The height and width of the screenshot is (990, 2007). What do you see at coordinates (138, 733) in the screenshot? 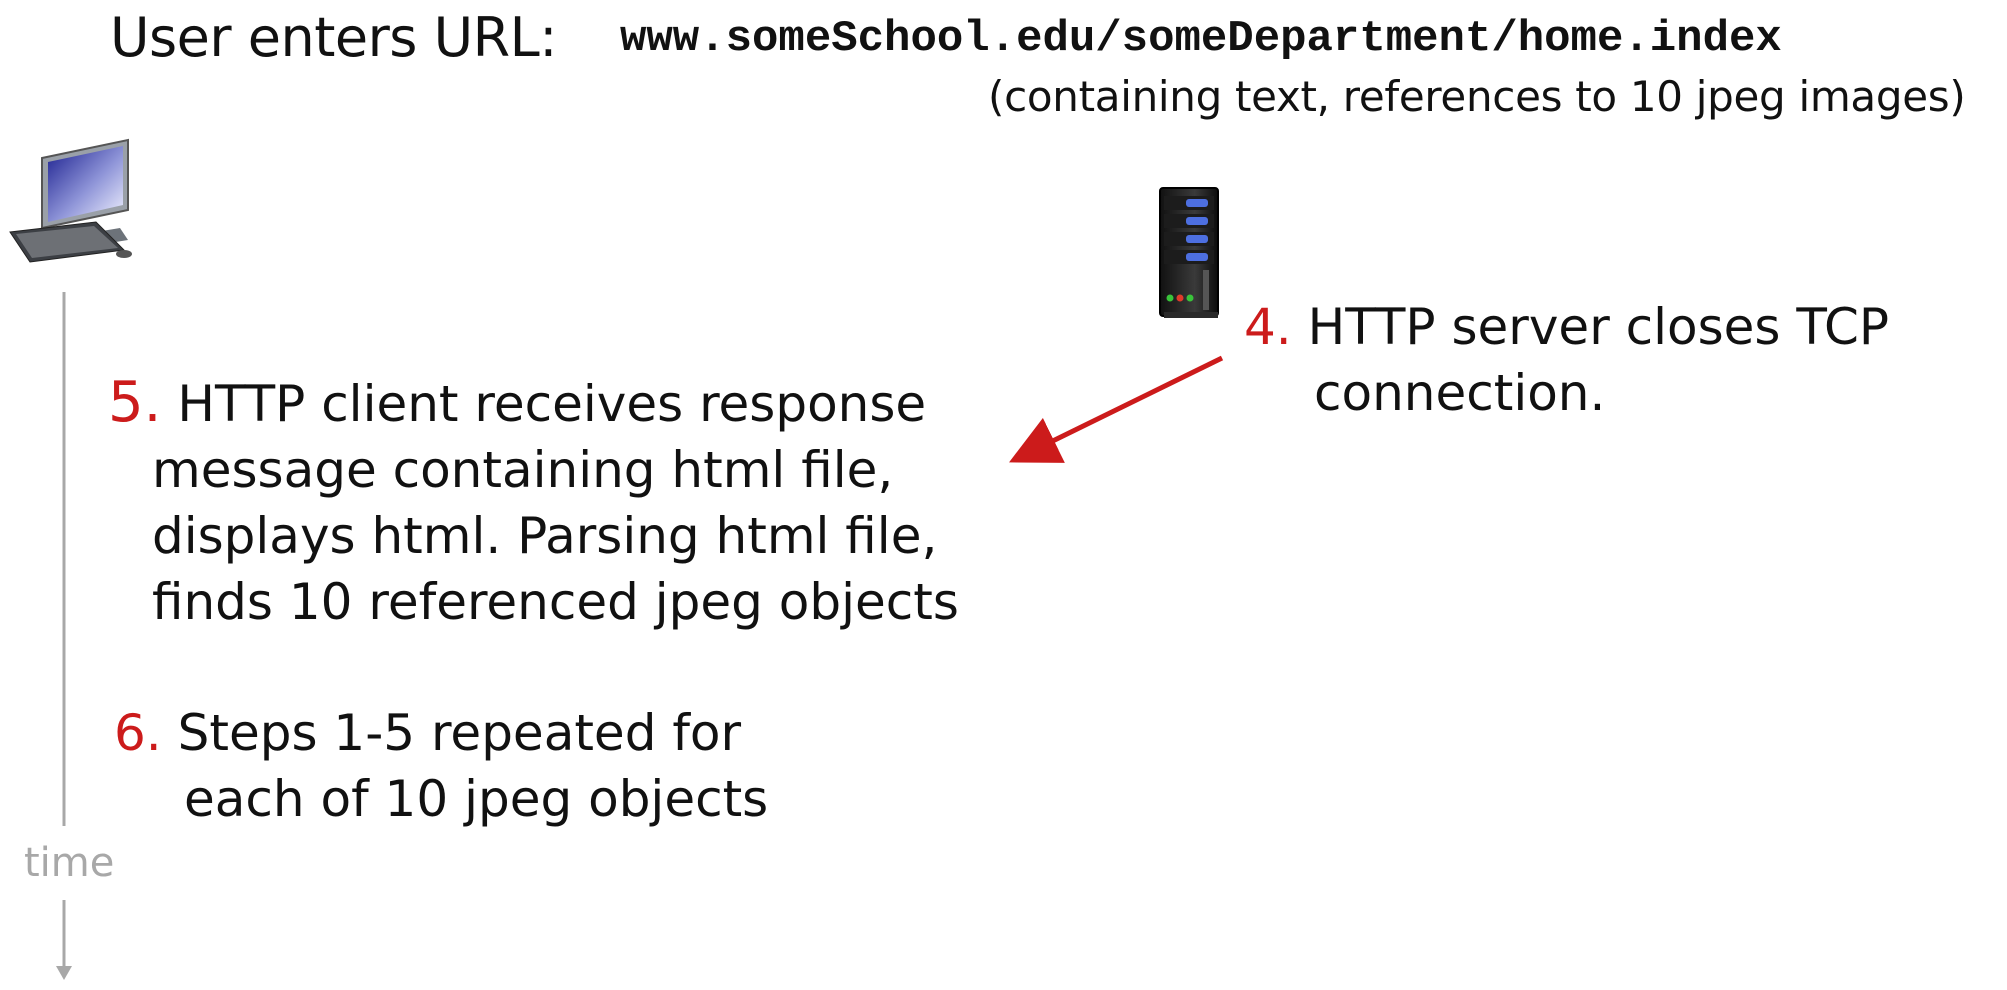
I see `step-6-number: 6.` at bounding box center [138, 733].